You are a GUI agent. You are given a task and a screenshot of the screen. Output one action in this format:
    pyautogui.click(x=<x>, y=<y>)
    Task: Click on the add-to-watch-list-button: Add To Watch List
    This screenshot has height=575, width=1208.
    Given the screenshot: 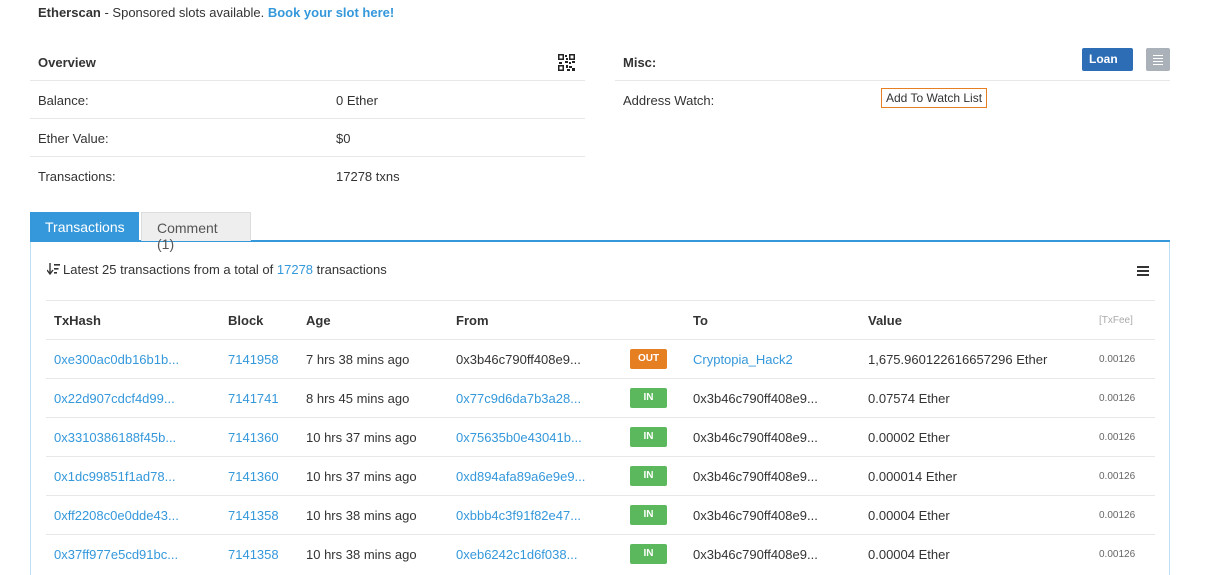 What is the action you would take?
    pyautogui.click(x=934, y=98)
    